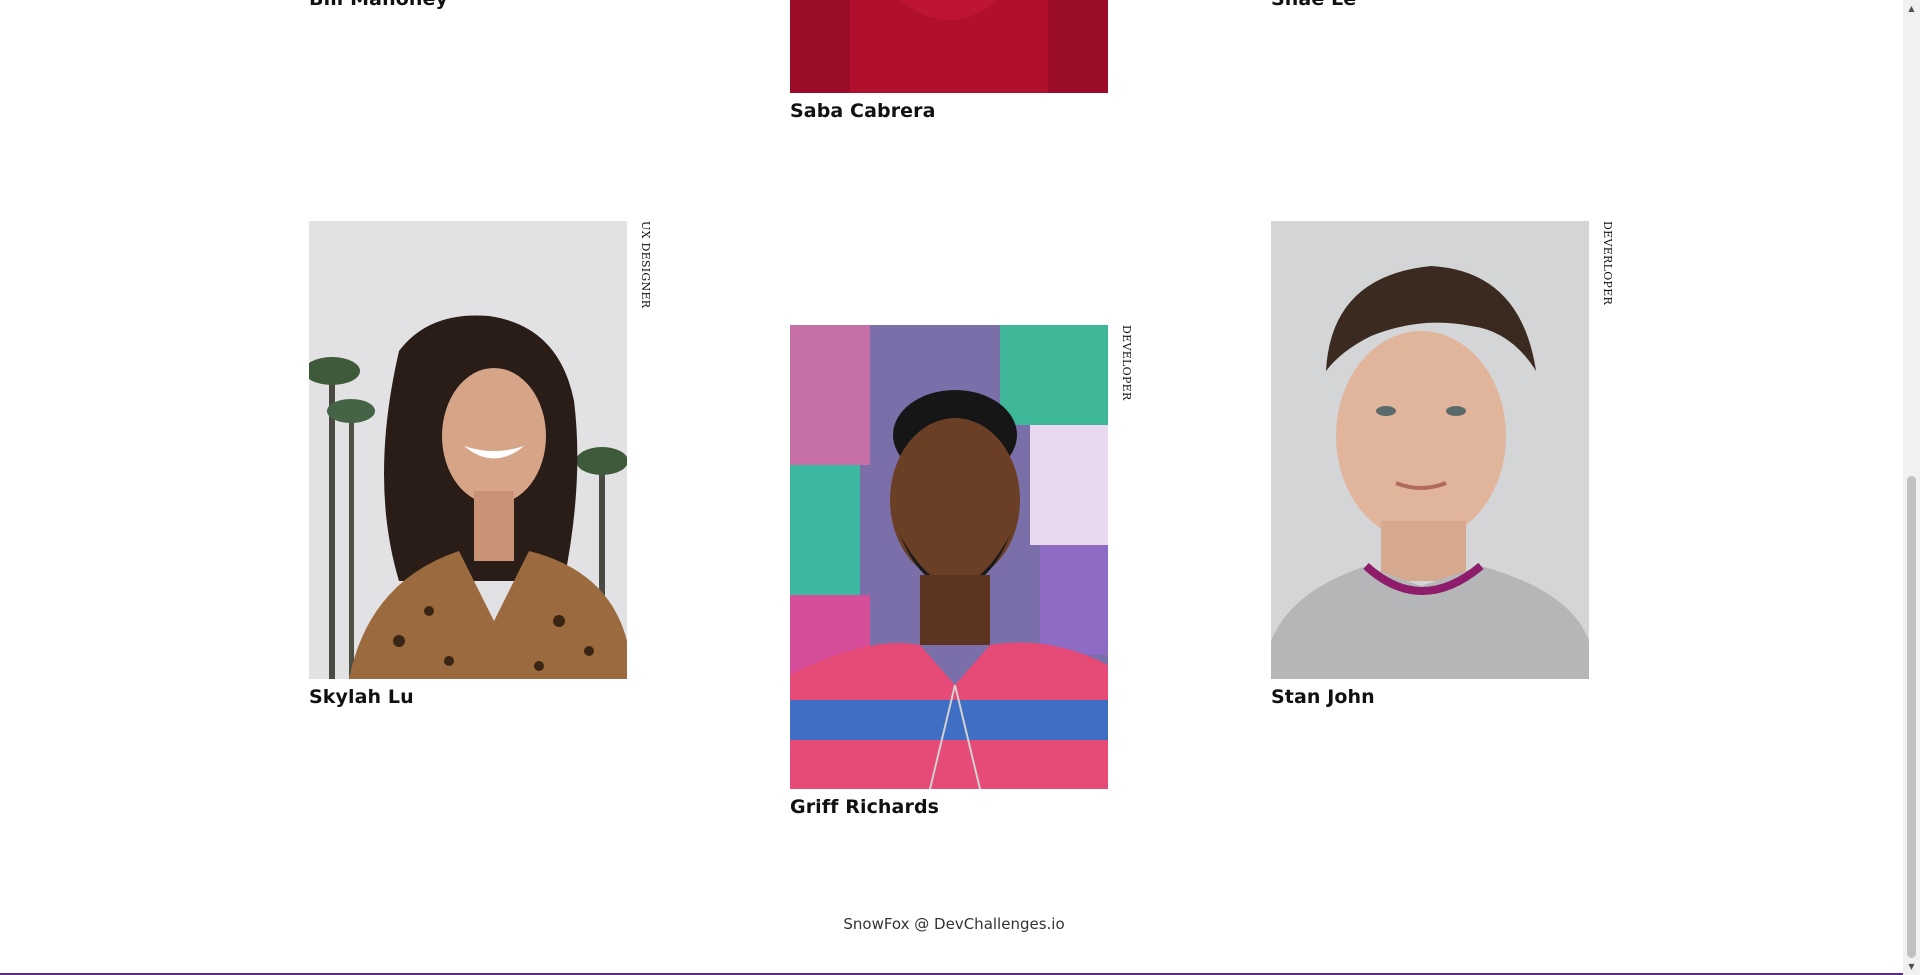  I want to click on member-photo-saba-cabrera, so click(949, 46).